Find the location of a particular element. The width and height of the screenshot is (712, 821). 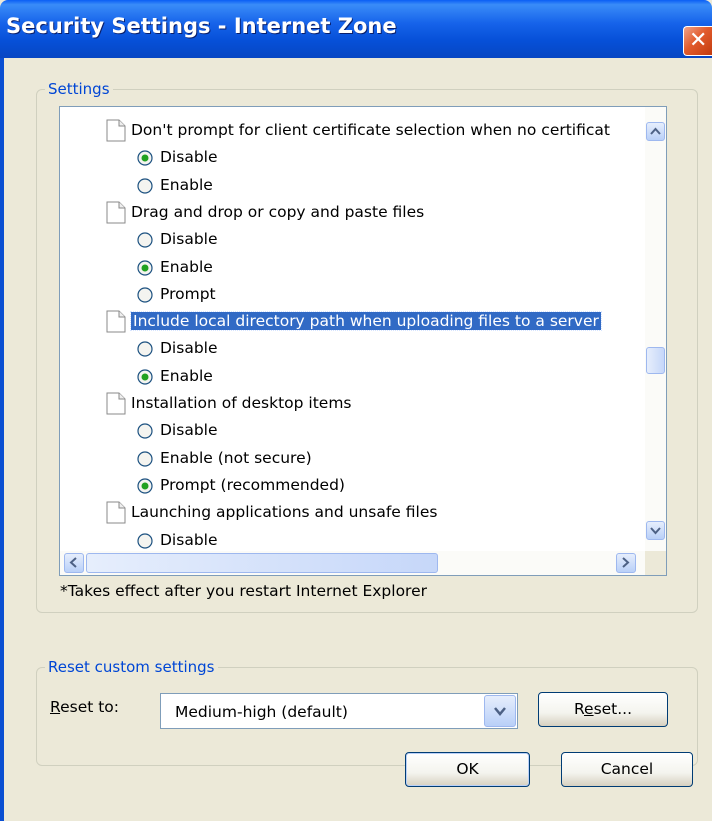

reset-level-select: Medium-high (default) is located at coordinates (339, 711).